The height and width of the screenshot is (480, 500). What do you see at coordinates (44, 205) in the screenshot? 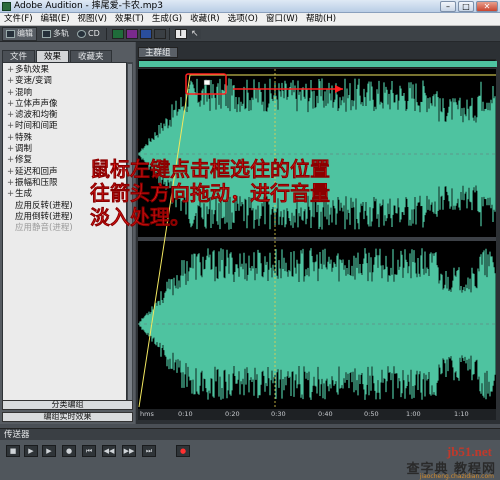
I see `effect-category-label: 应用反转(进程)` at bounding box center [44, 205].